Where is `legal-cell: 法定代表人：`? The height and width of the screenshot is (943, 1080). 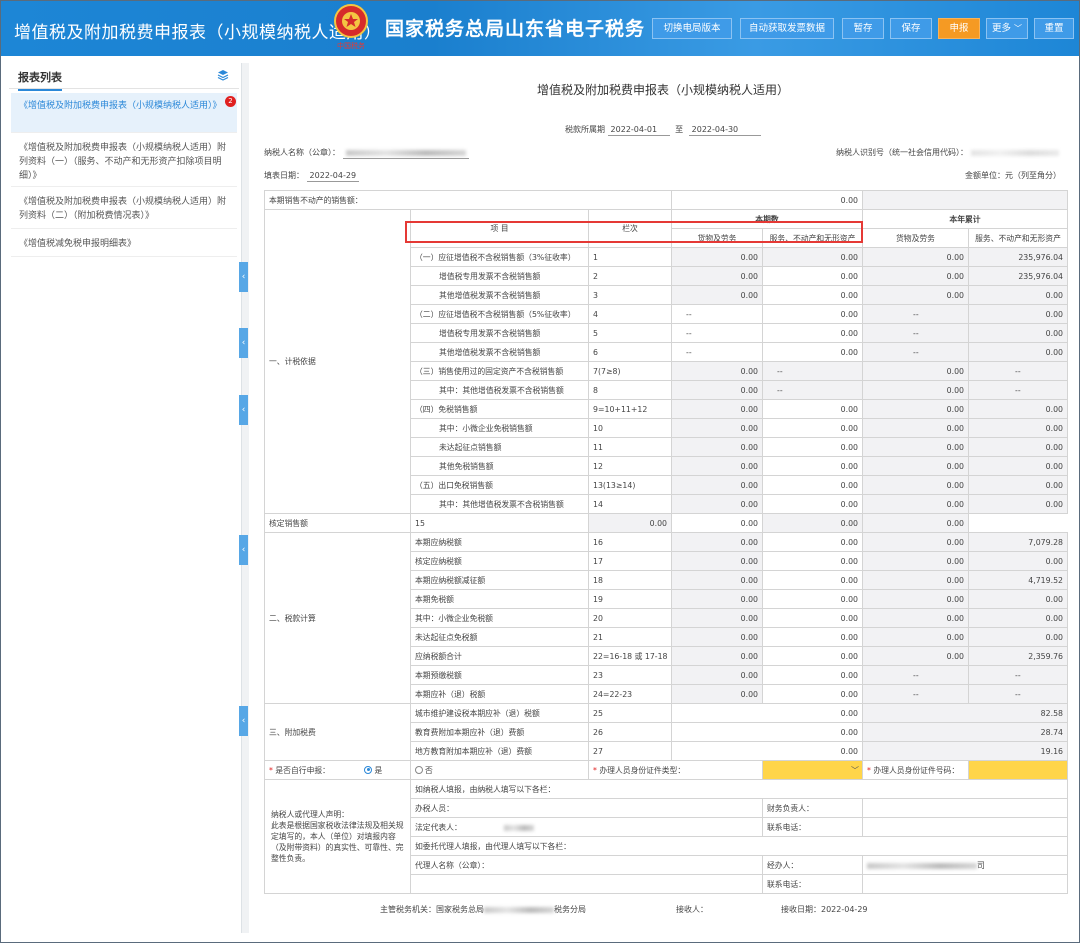 legal-cell: 法定代表人： is located at coordinates (586, 827).